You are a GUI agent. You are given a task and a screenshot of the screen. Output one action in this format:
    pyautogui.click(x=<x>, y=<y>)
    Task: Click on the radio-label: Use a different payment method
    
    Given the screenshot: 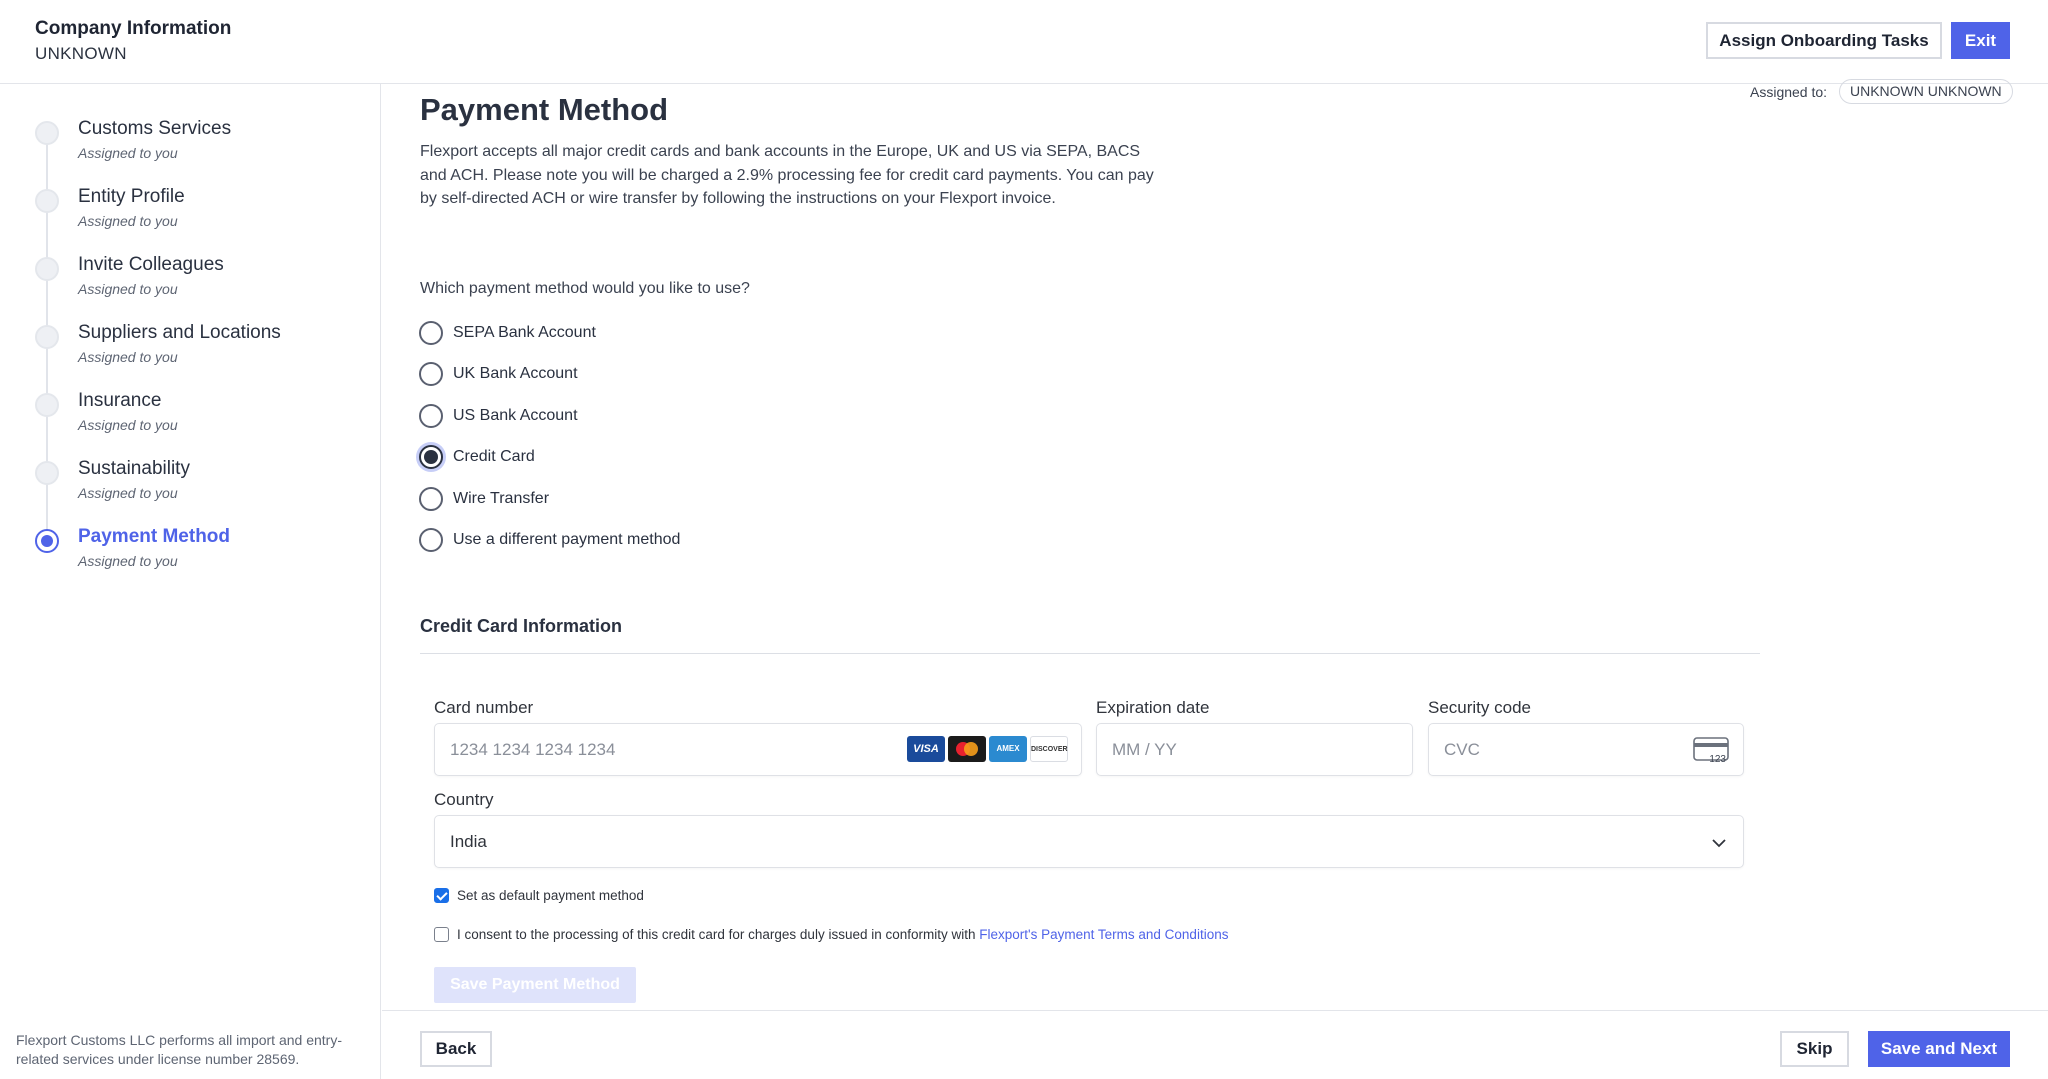 What is the action you would take?
    pyautogui.click(x=567, y=539)
    